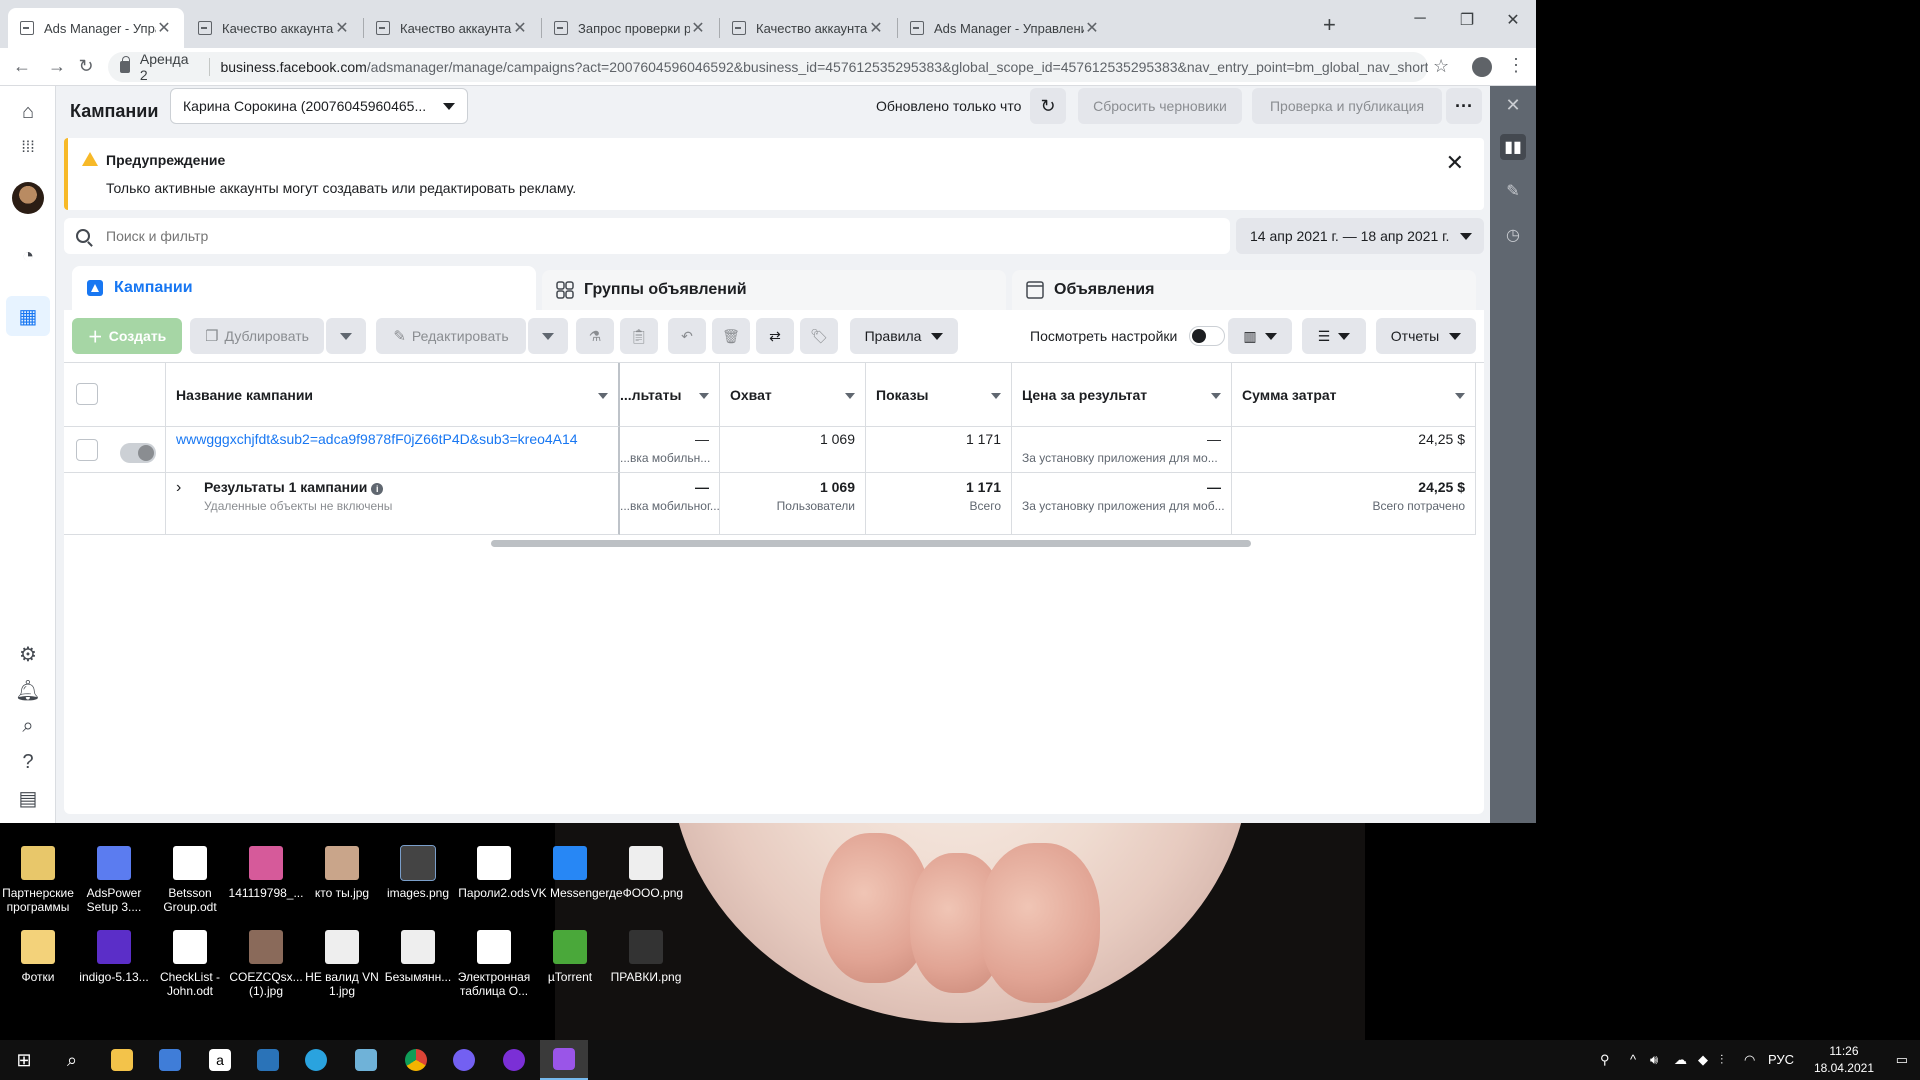 The height and width of the screenshot is (1080, 1920). What do you see at coordinates (904, 336) in the screenshot?
I see `rules-button: Правила` at bounding box center [904, 336].